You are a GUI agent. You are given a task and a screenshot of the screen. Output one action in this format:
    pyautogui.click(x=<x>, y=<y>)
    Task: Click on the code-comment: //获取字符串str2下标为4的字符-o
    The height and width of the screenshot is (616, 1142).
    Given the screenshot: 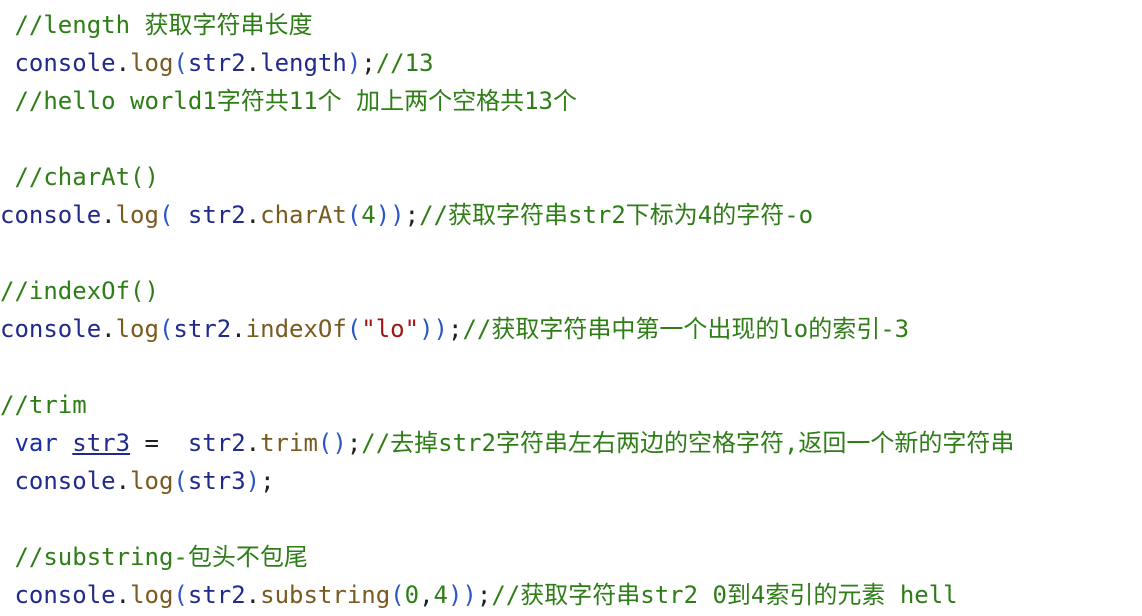 What is the action you would take?
    pyautogui.click(x=616, y=215)
    